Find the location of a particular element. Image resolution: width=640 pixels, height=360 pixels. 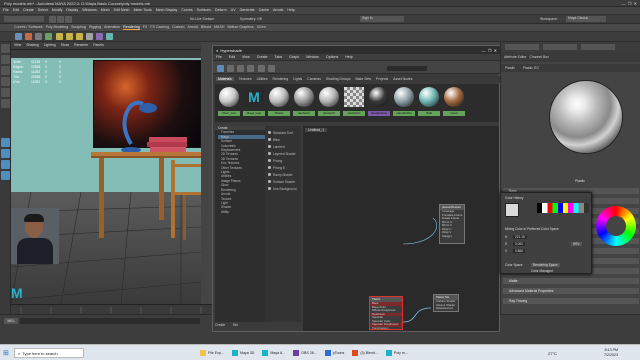

menu-cache: Cache is located at coordinates (264, 10).